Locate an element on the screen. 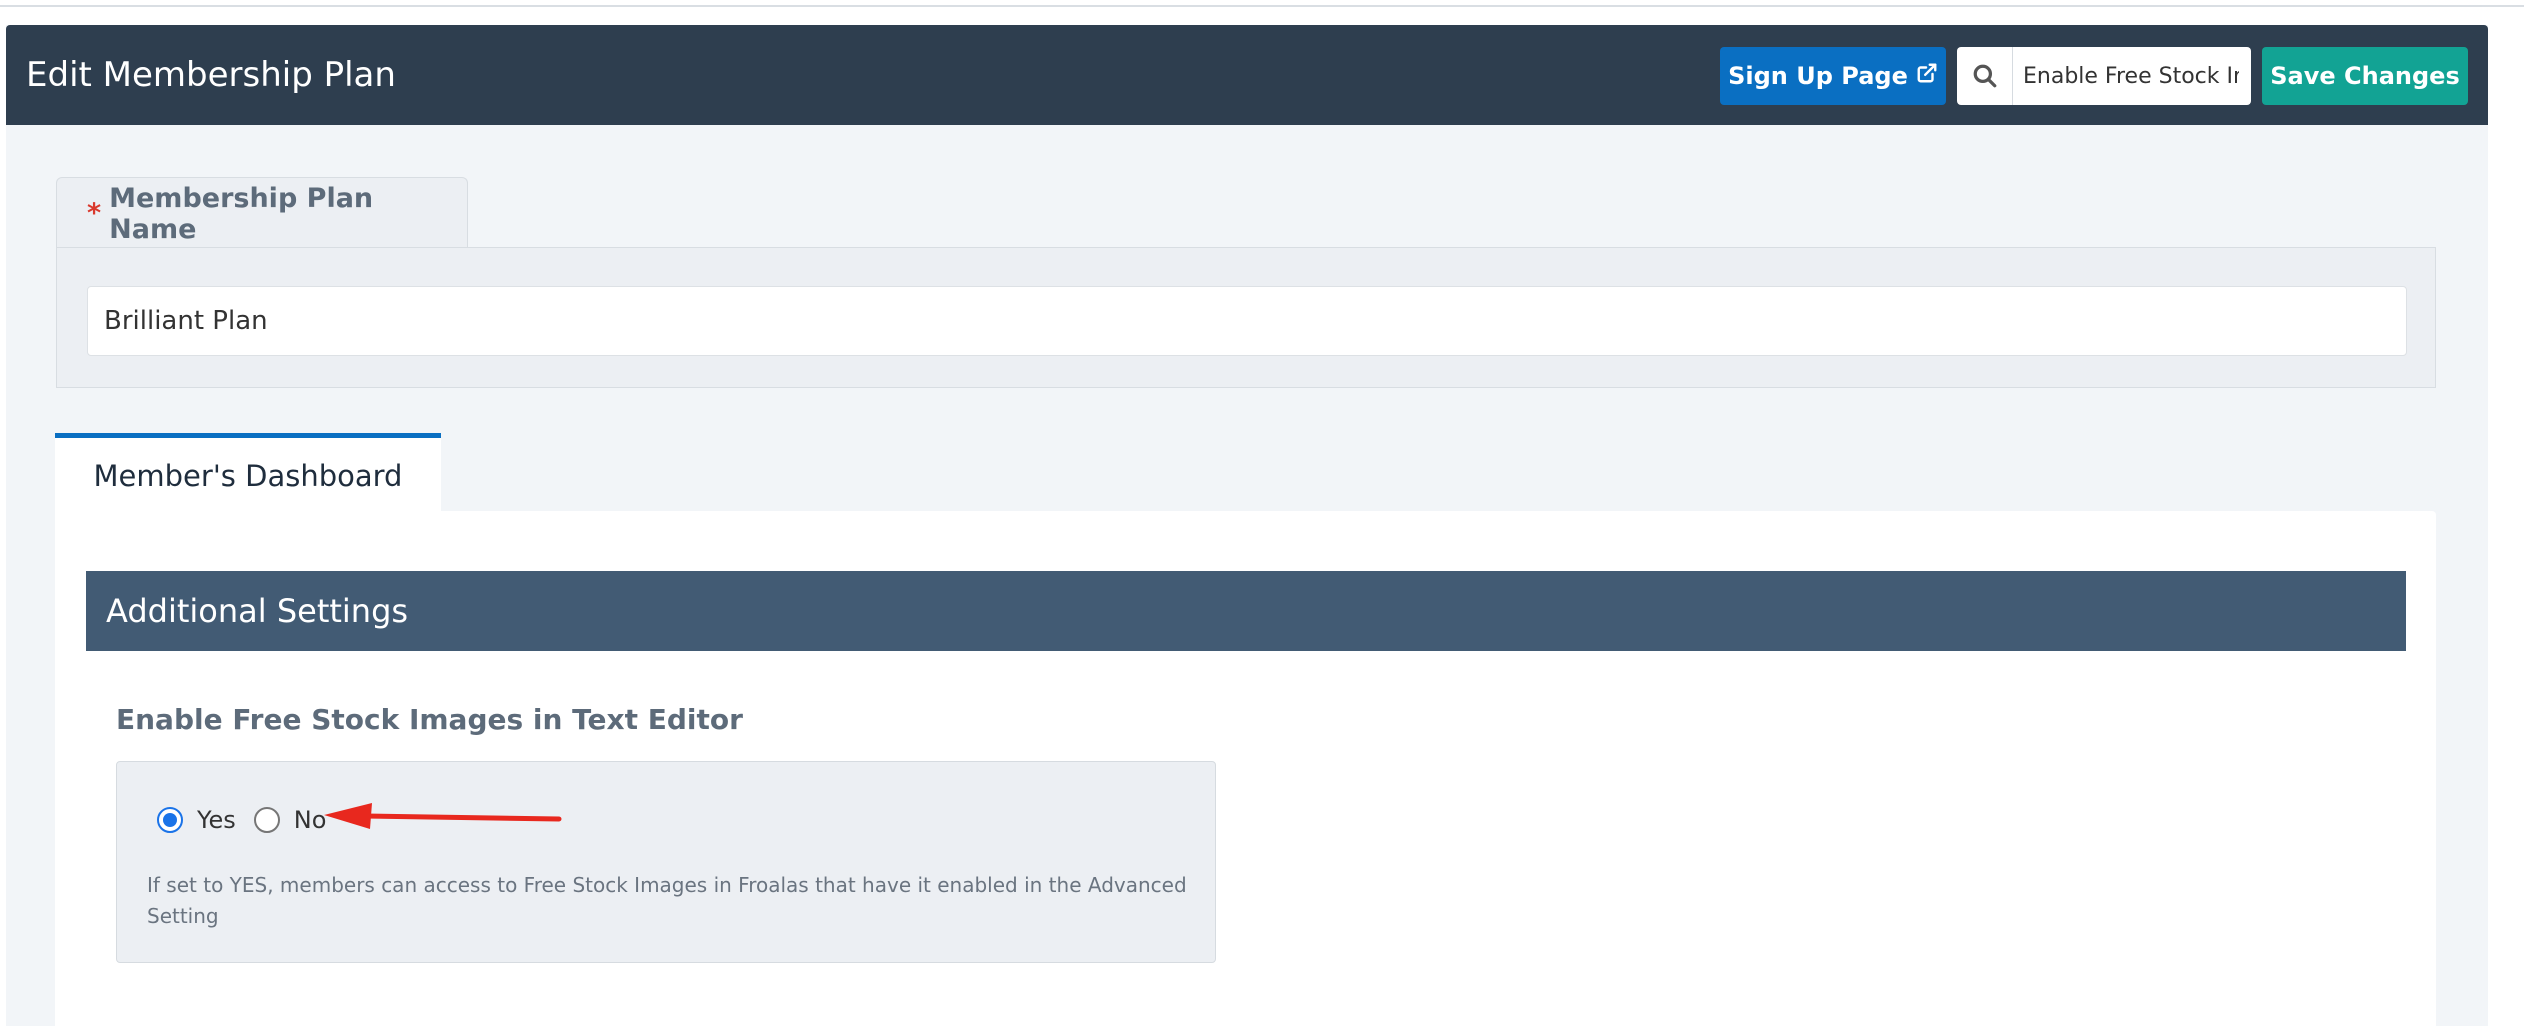 The image size is (2524, 1026). sign-up-page-button: Sign Up Page is located at coordinates (1833, 76).